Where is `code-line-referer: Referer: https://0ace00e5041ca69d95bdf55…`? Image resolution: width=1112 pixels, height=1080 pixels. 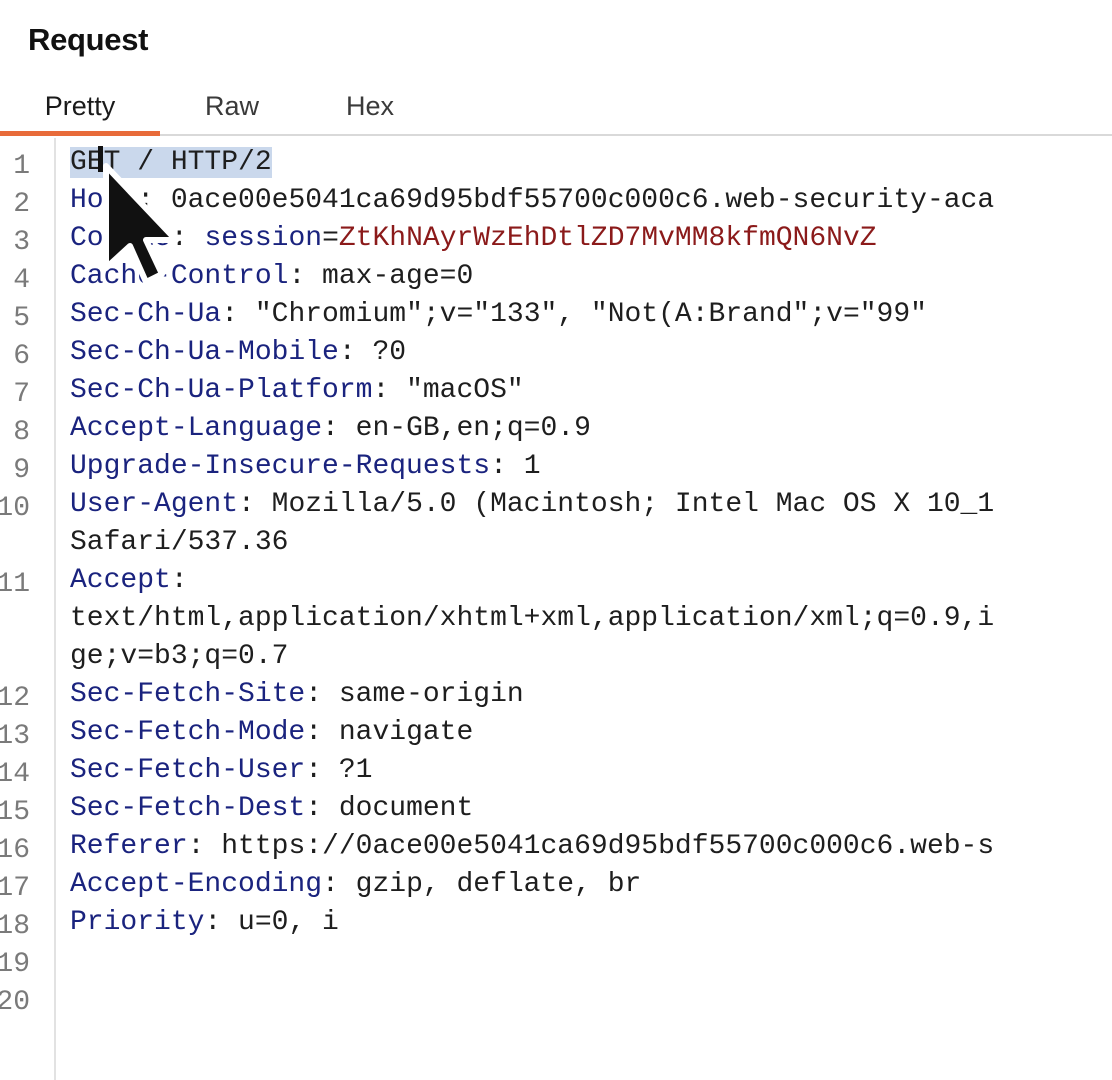 code-line-referer: Referer: https://0ace00e5041ca69d95bdf55… is located at coordinates (532, 847).